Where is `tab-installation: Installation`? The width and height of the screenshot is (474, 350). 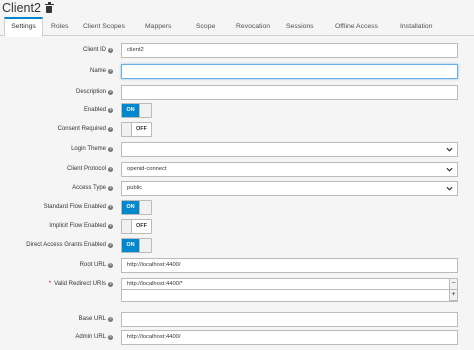 tab-installation: Installation is located at coordinates (416, 26).